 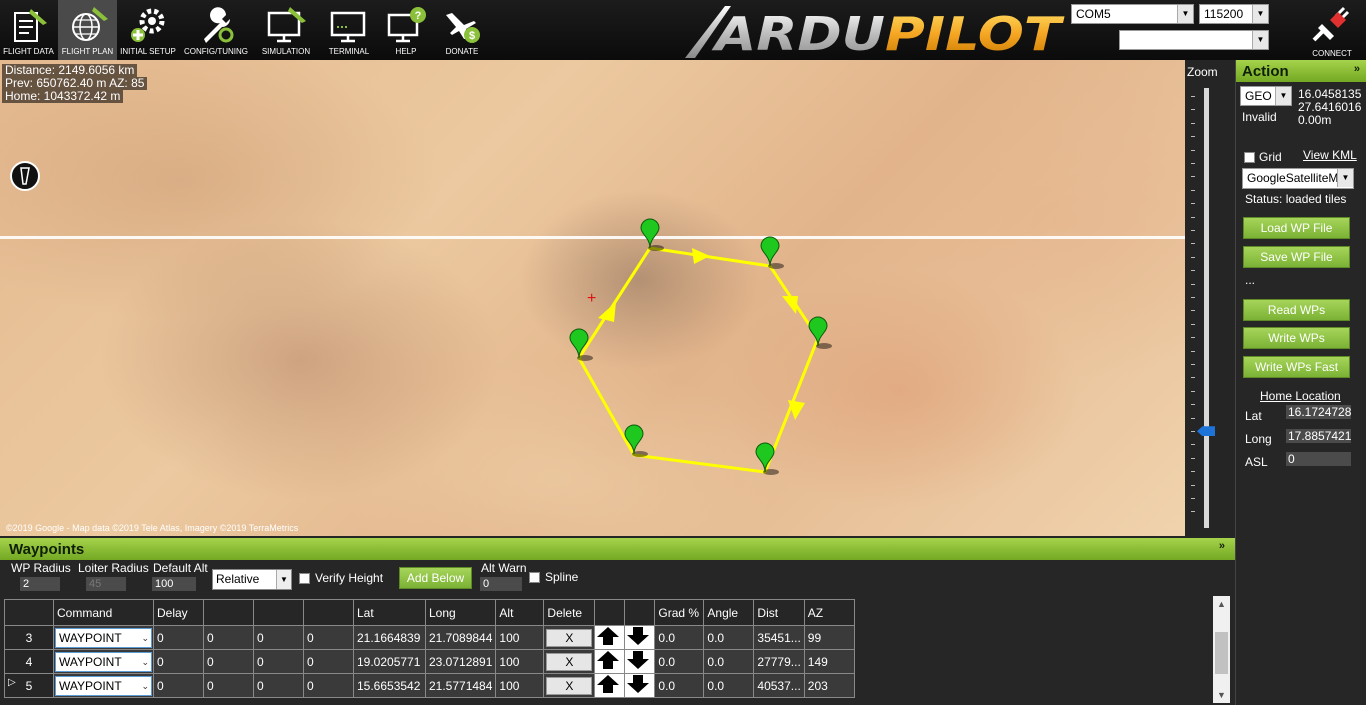 I want to click on row-number: 3, so click(x=29, y=637).